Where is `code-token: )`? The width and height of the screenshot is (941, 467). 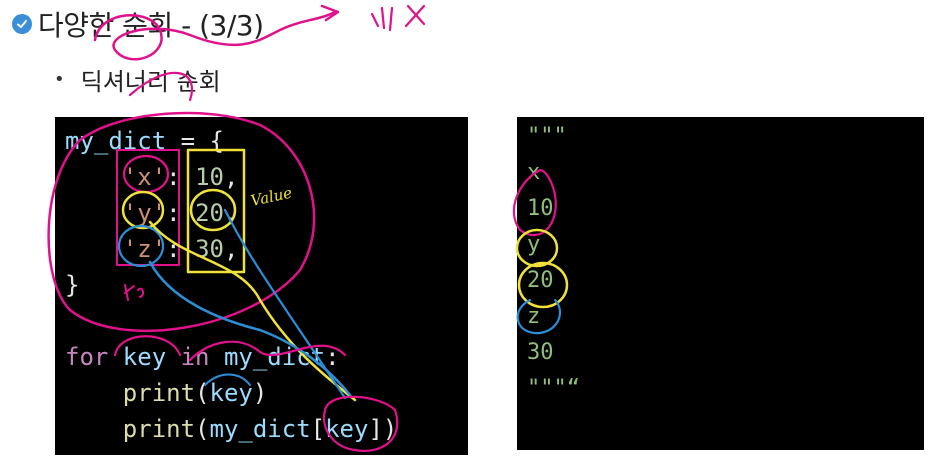
code-token: ) is located at coordinates (260, 393).